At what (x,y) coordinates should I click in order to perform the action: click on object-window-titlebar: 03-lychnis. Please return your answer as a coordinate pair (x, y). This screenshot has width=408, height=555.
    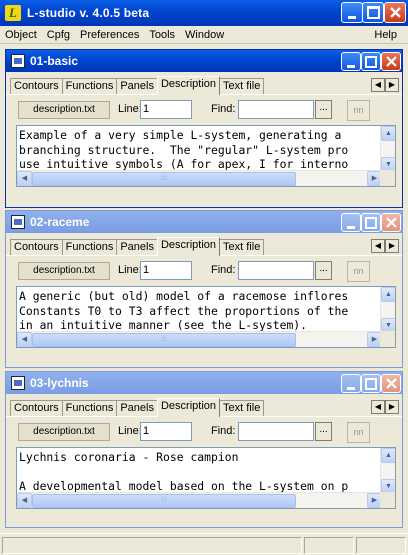
    Looking at the image, I should click on (204, 383).